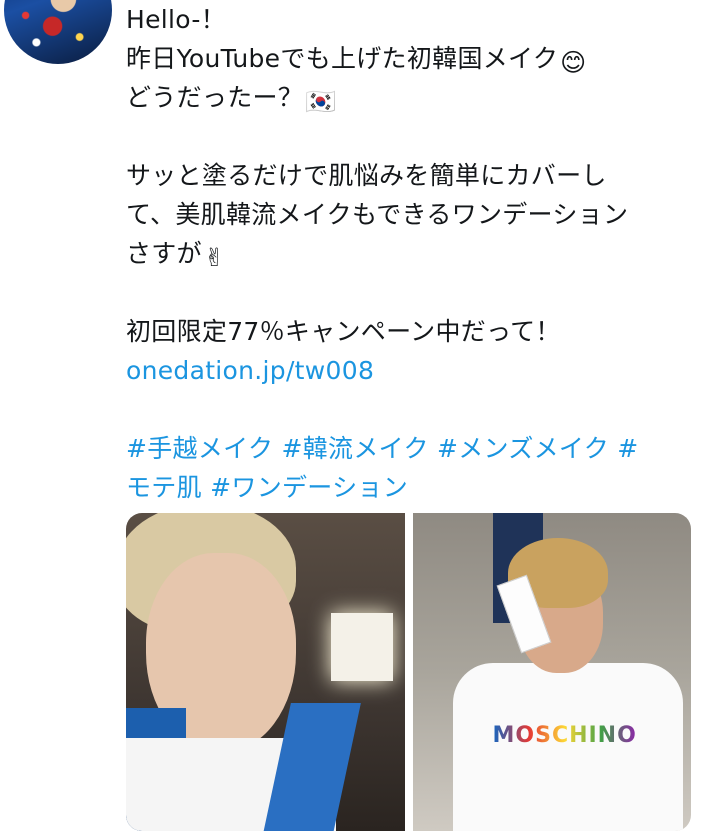 Image resolution: width=724 pixels, height=838 pixels. Describe the element at coordinates (311, 767) in the screenshot. I see `jacket` at that location.